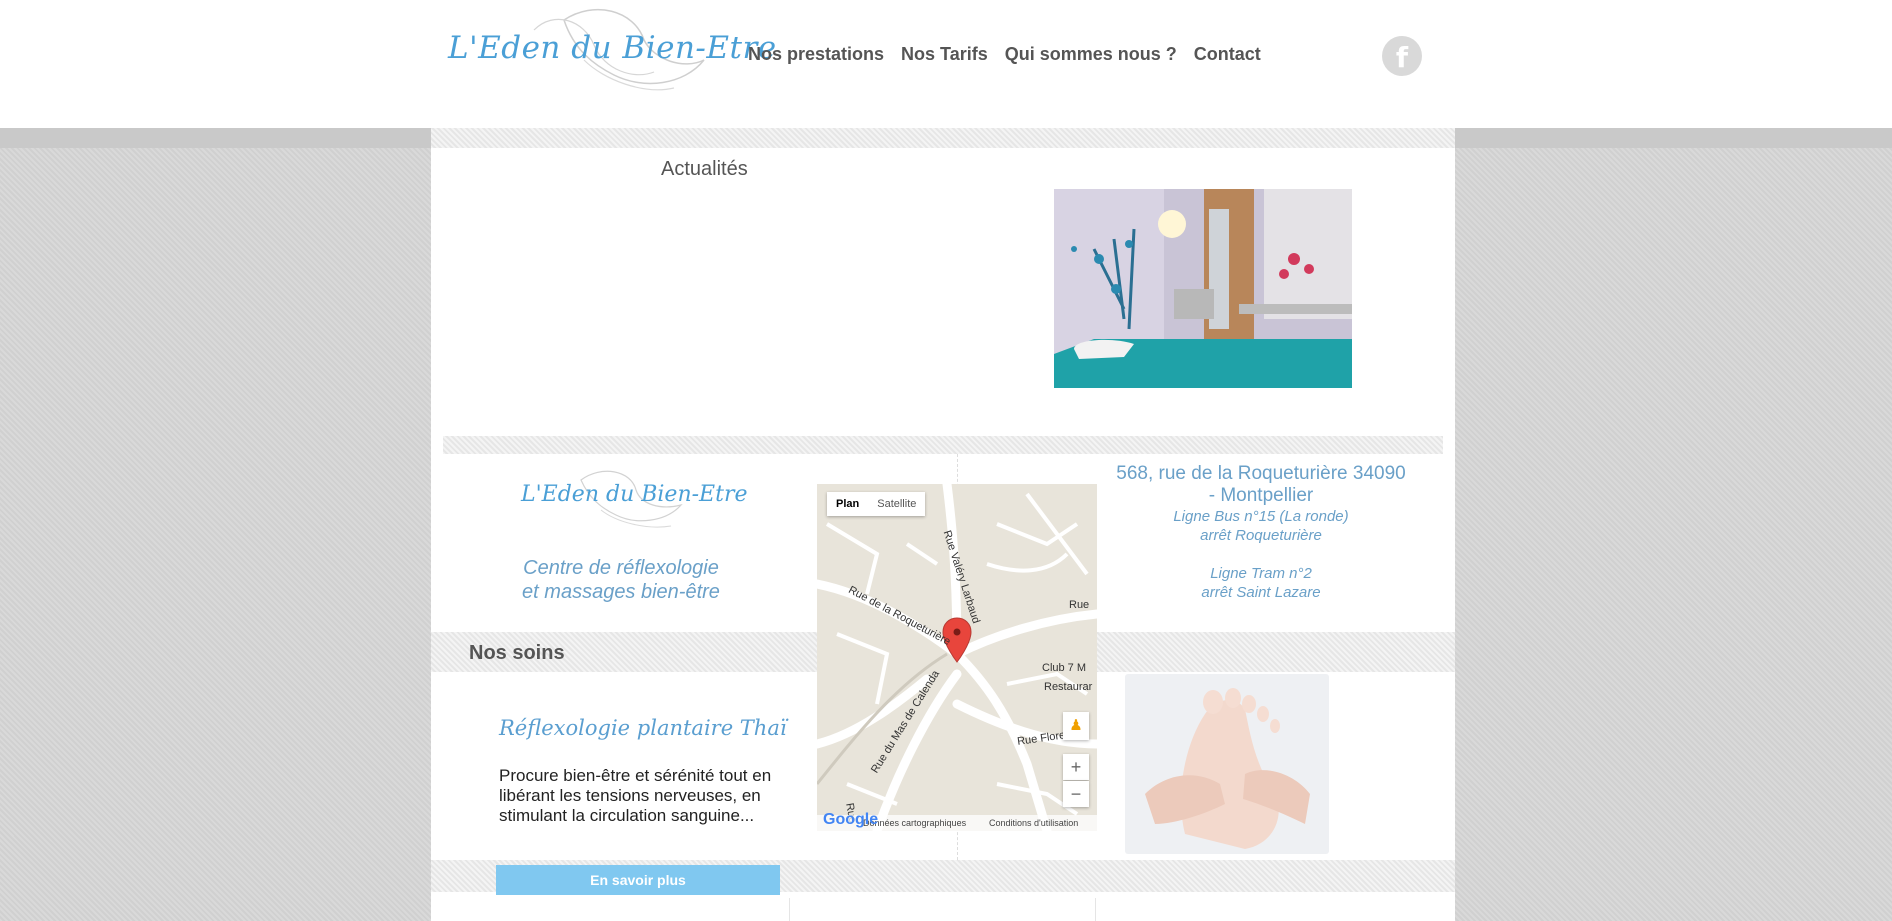 This screenshot has height=921, width=1892. What do you see at coordinates (621, 568) in the screenshot?
I see `tagline-line-1: Centre de réflexologie` at bounding box center [621, 568].